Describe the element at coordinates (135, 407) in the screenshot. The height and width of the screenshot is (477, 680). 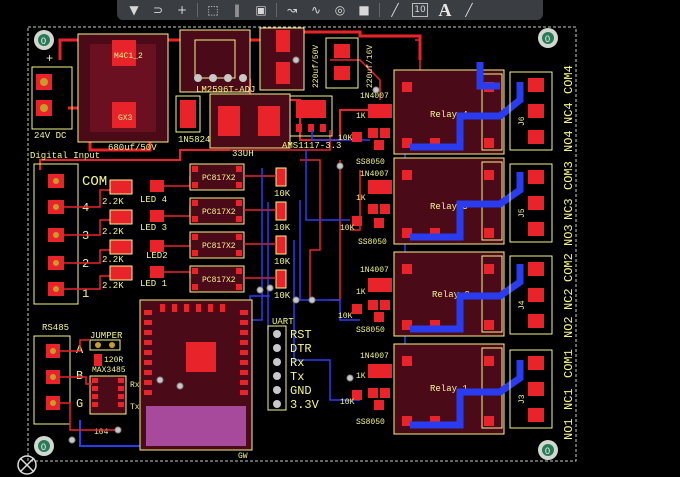
I see `rs485-tx-label: Tx` at that location.